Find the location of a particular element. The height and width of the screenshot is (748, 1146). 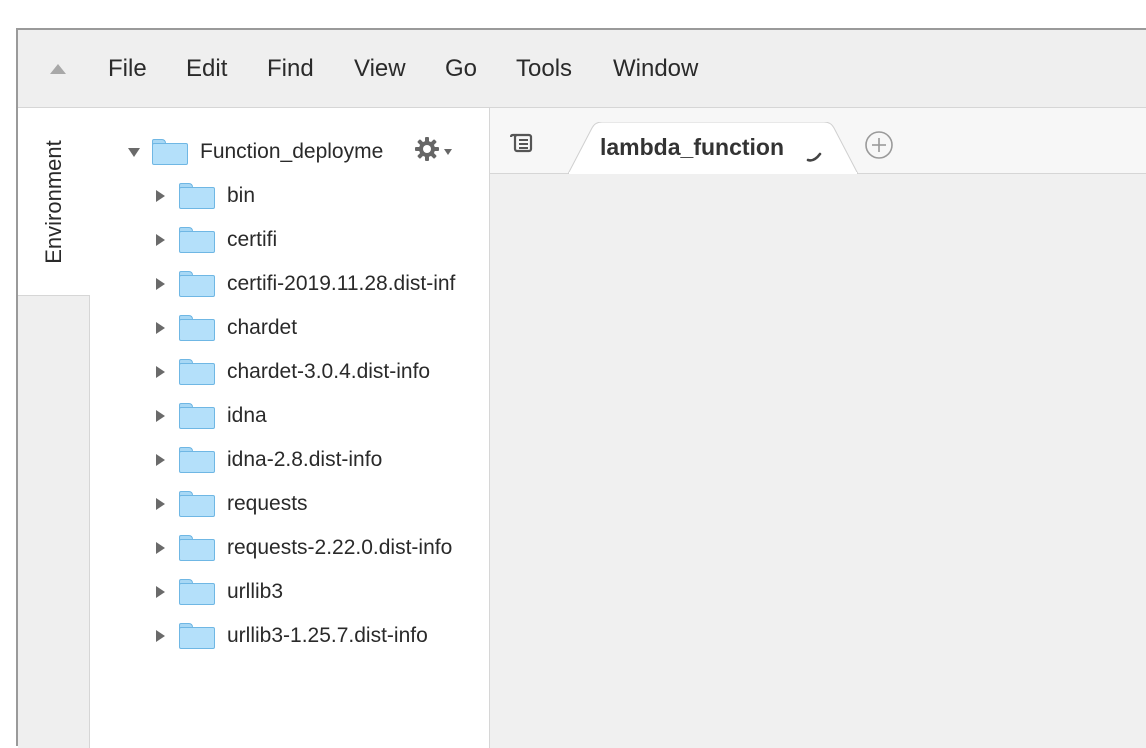

tree-item-label: bin is located at coordinates (241, 195).